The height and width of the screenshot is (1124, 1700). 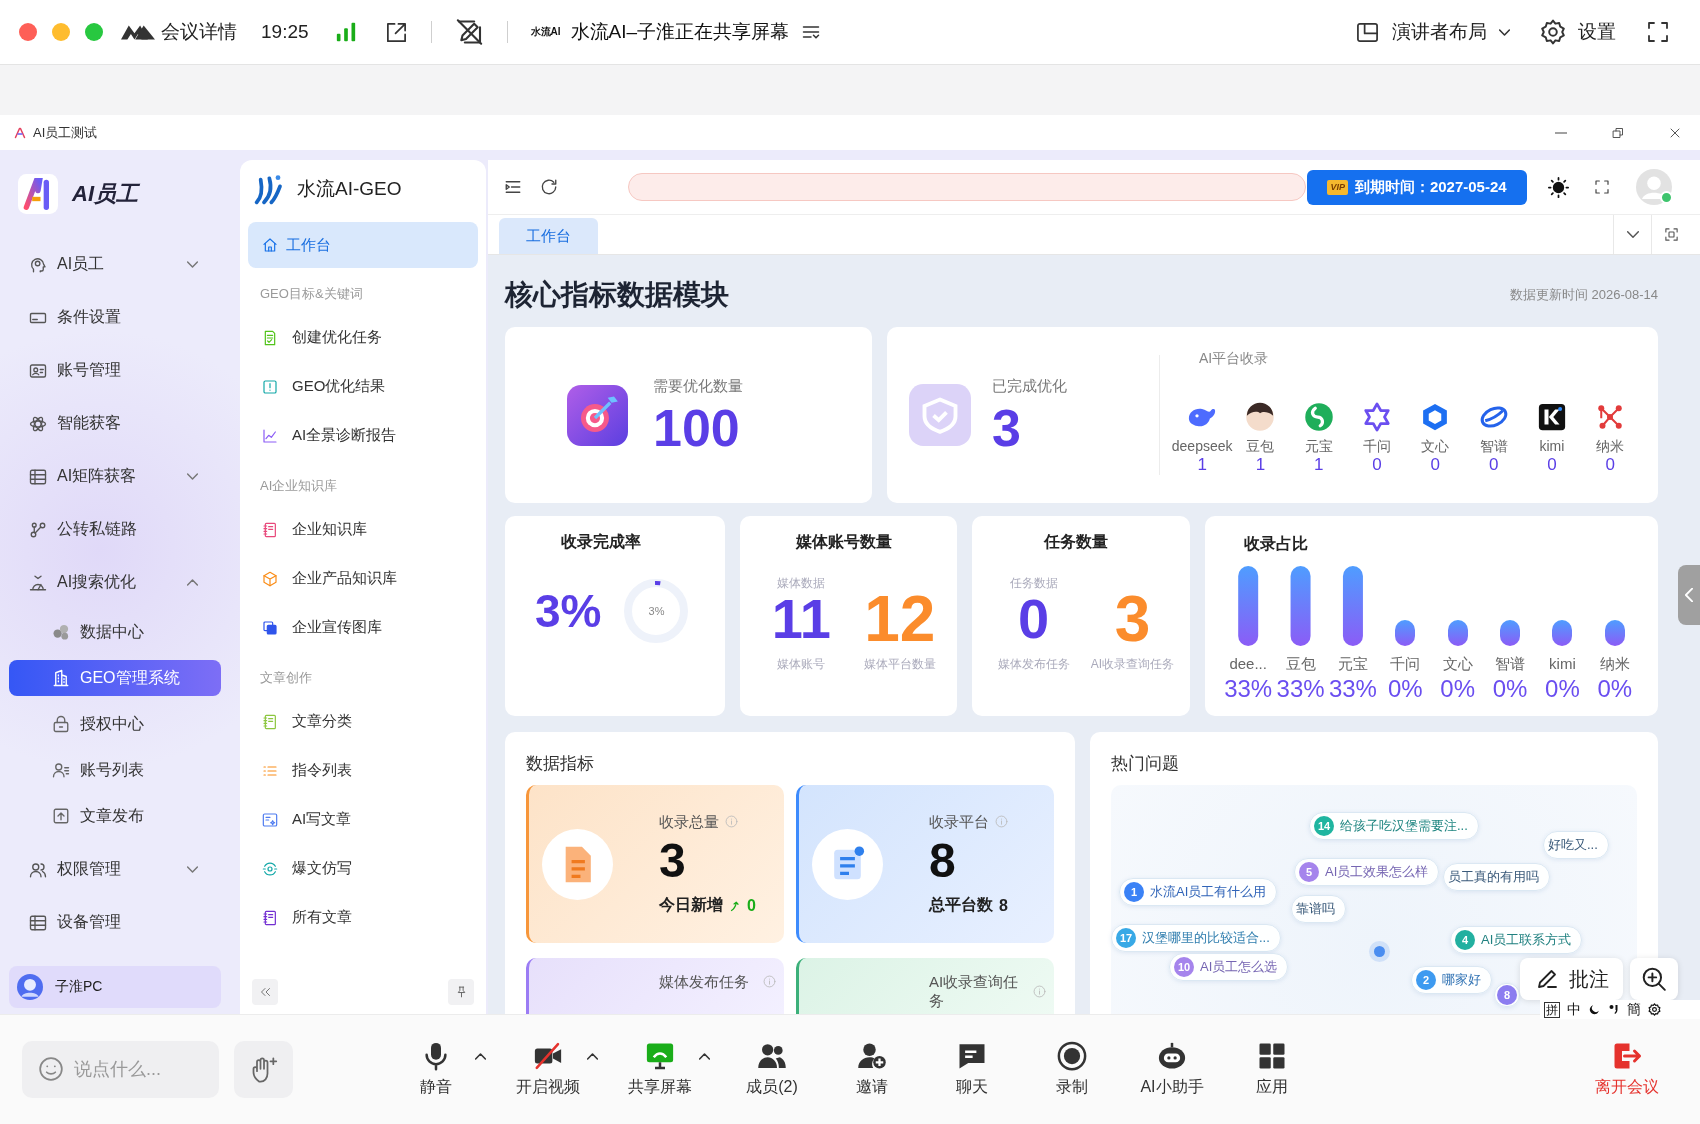 What do you see at coordinates (363, 627) in the screenshot?
I see `nav-item: 企业宣传图库` at bounding box center [363, 627].